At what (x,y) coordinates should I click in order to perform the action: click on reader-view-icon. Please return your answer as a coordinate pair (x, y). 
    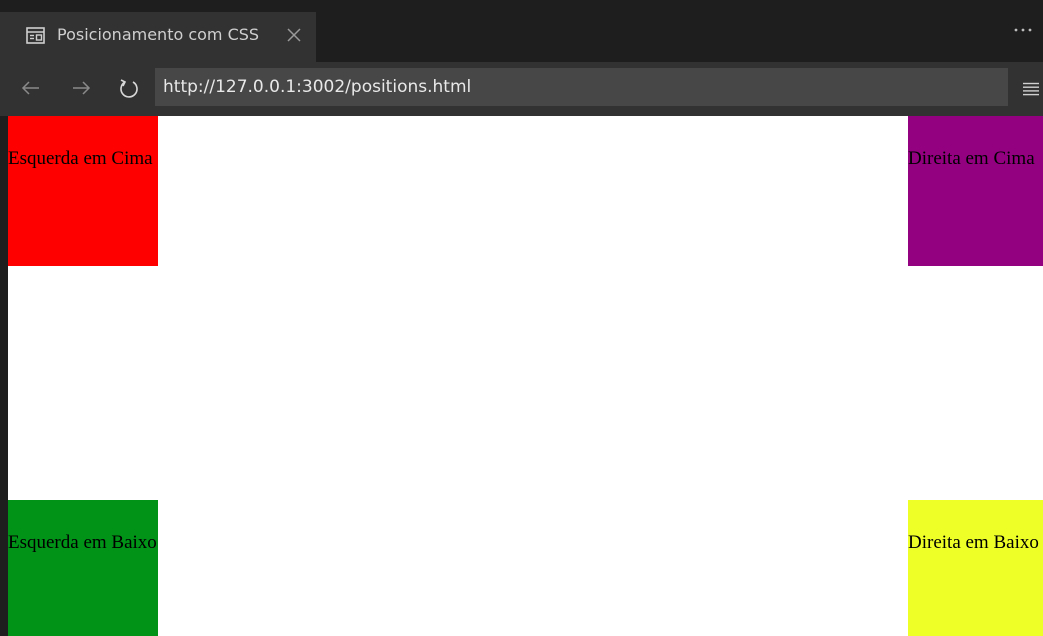
    Looking at the image, I should click on (35, 35).